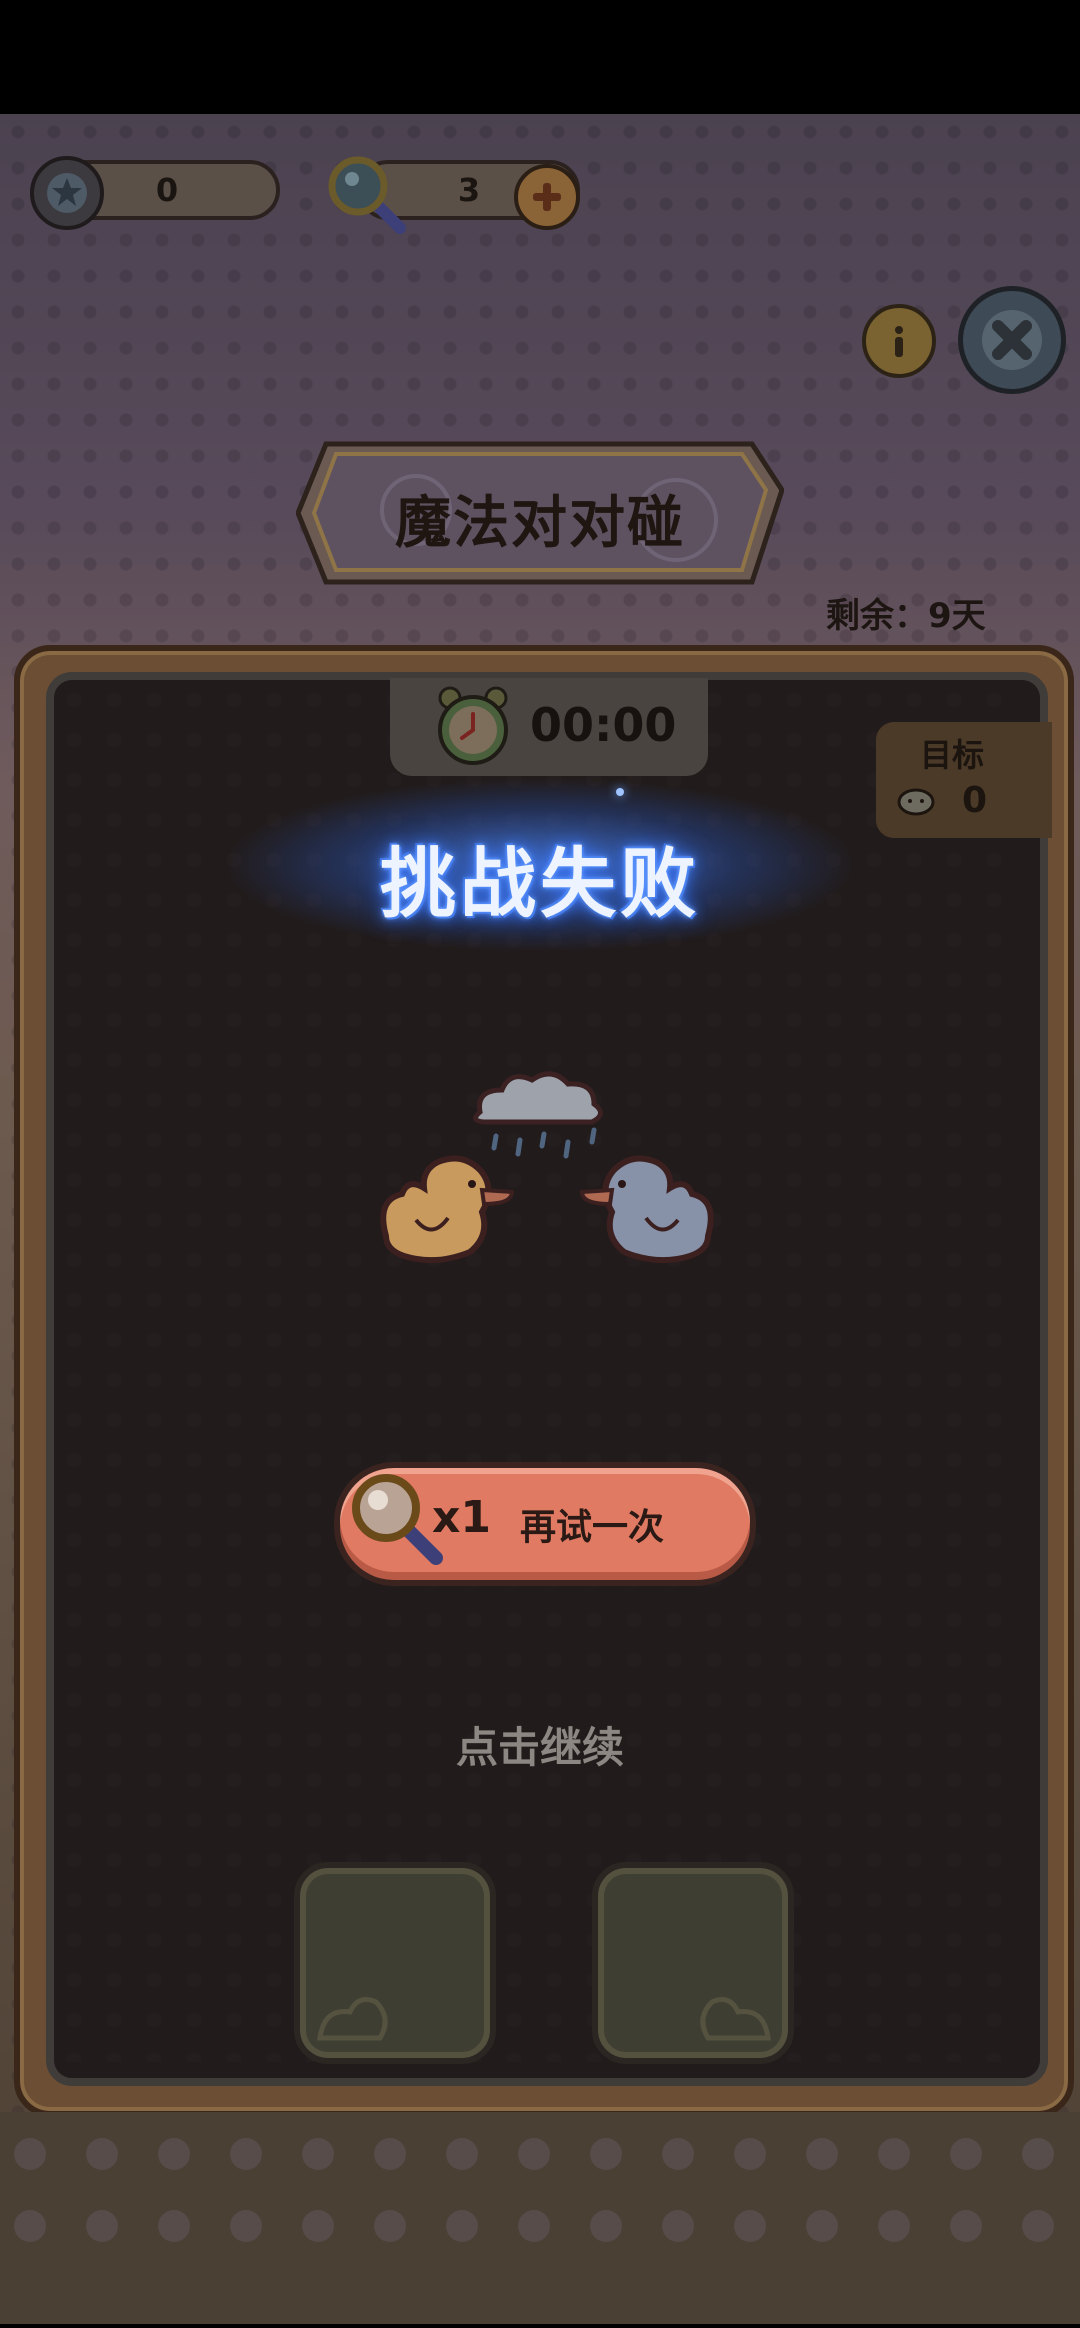 The width and height of the screenshot is (1080, 2328). I want to click on magnifier-count: 3, so click(469, 190).